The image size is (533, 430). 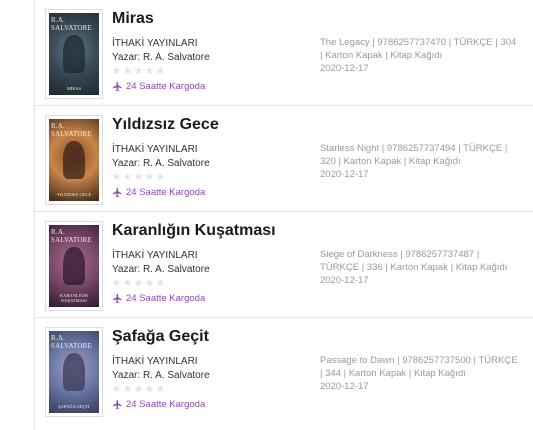 I want to click on cover-image: R.A. SALVATORE YILDIZSIZ GECE, so click(x=74, y=160).